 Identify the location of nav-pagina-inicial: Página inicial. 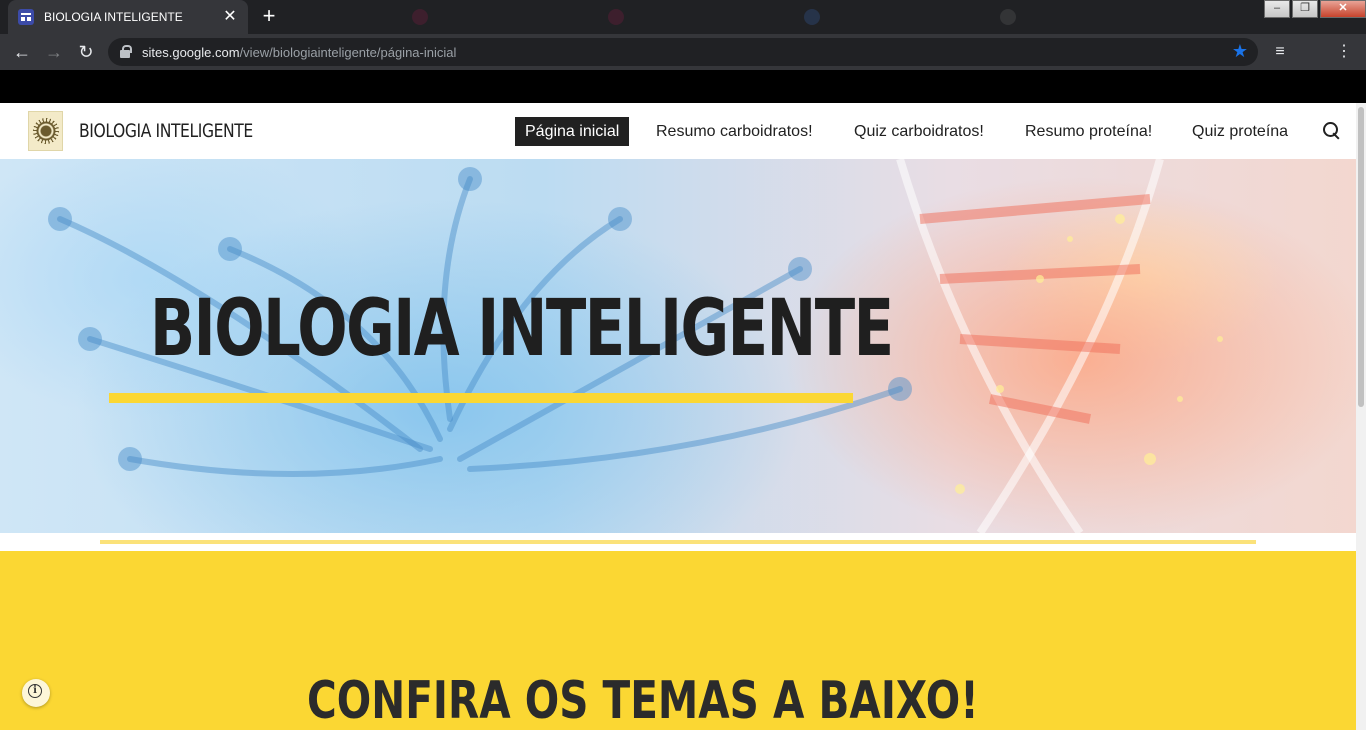
(572, 131).